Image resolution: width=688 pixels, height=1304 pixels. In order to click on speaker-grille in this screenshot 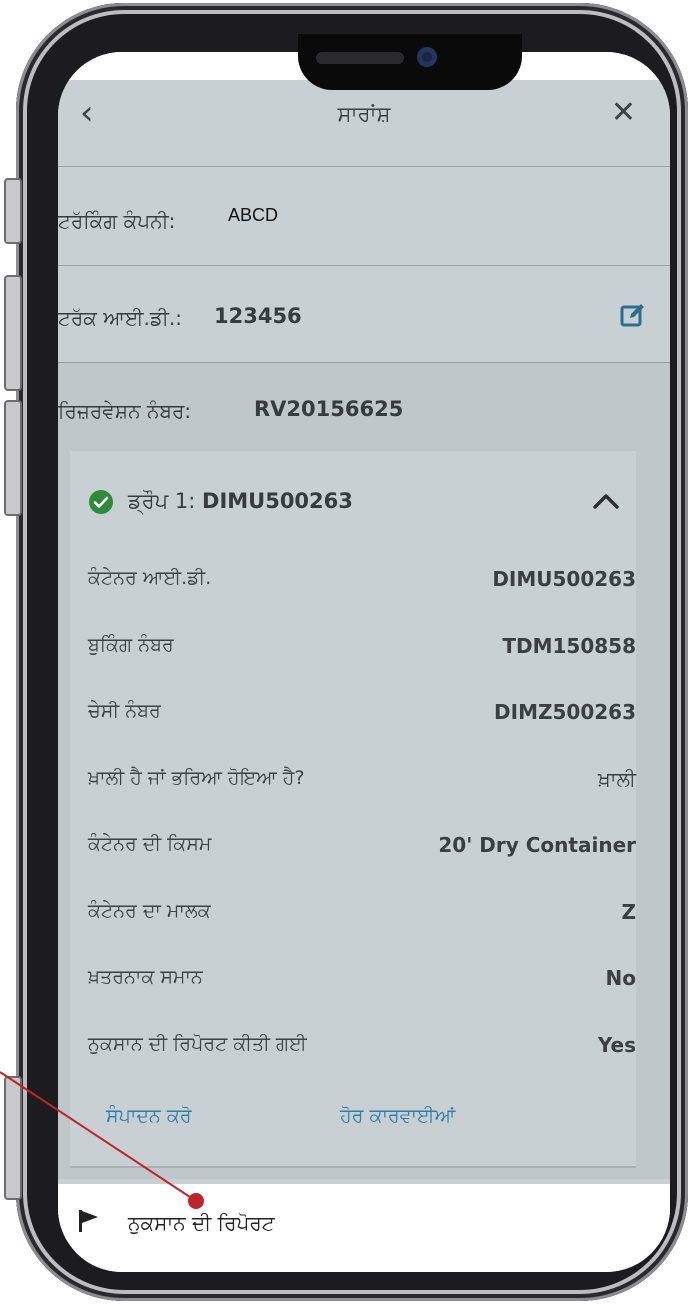, I will do `click(360, 58)`.